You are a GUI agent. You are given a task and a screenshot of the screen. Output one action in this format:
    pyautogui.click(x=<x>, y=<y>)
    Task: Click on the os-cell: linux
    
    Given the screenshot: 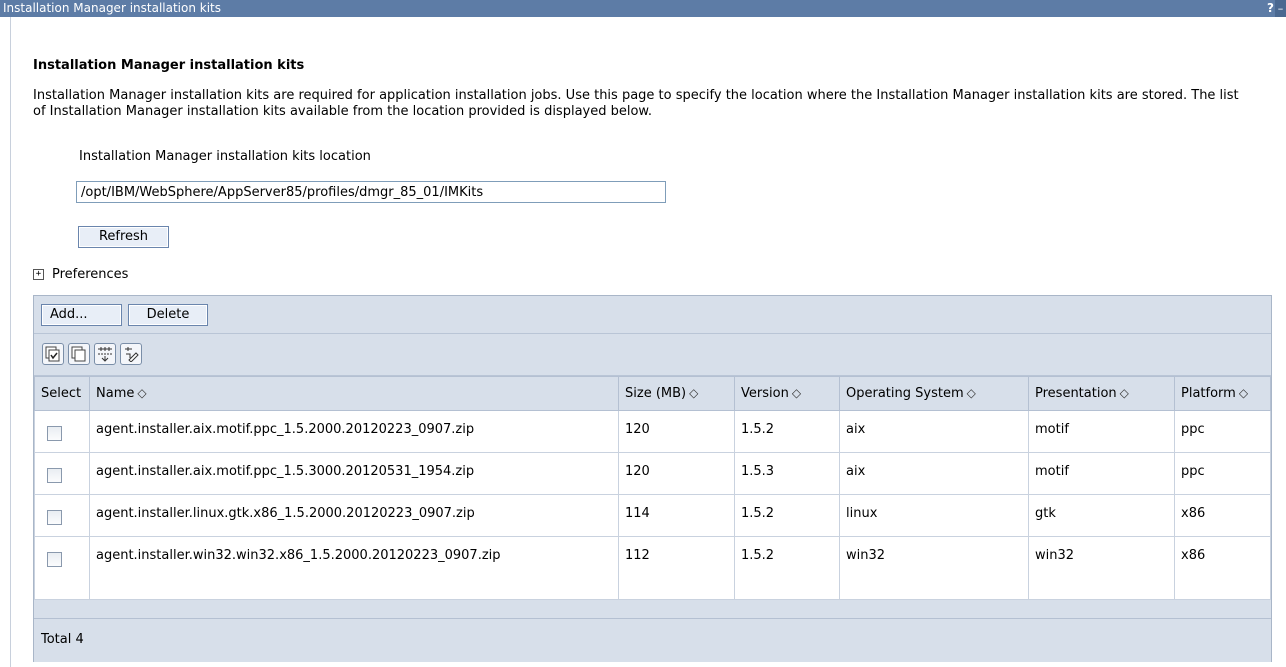 What is the action you would take?
    pyautogui.click(x=934, y=515)
    